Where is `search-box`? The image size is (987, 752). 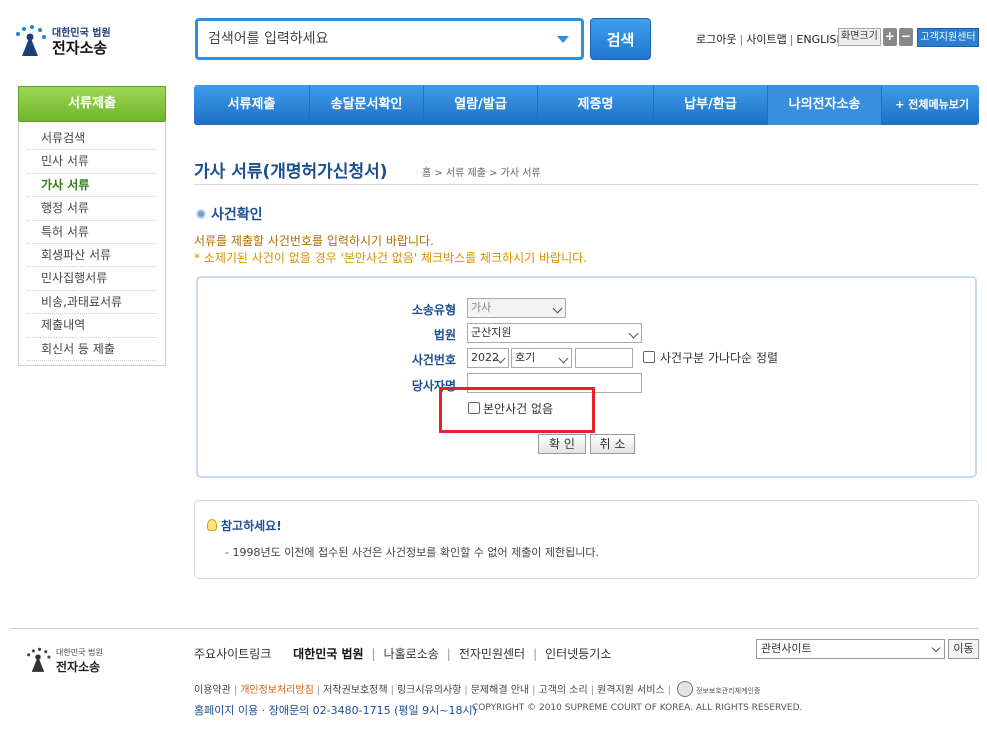
search-box is located at coordinates (389, 39).